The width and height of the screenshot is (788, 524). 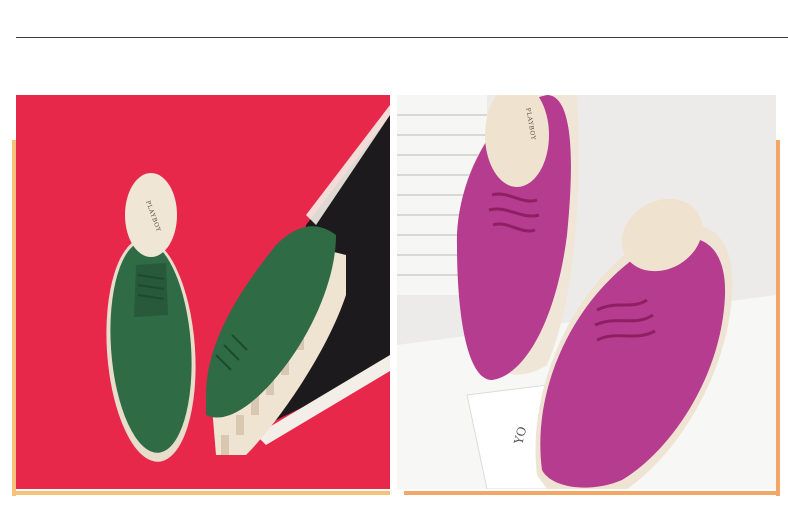 I want to click on top-divider-rule, so click(x=402, y=37).